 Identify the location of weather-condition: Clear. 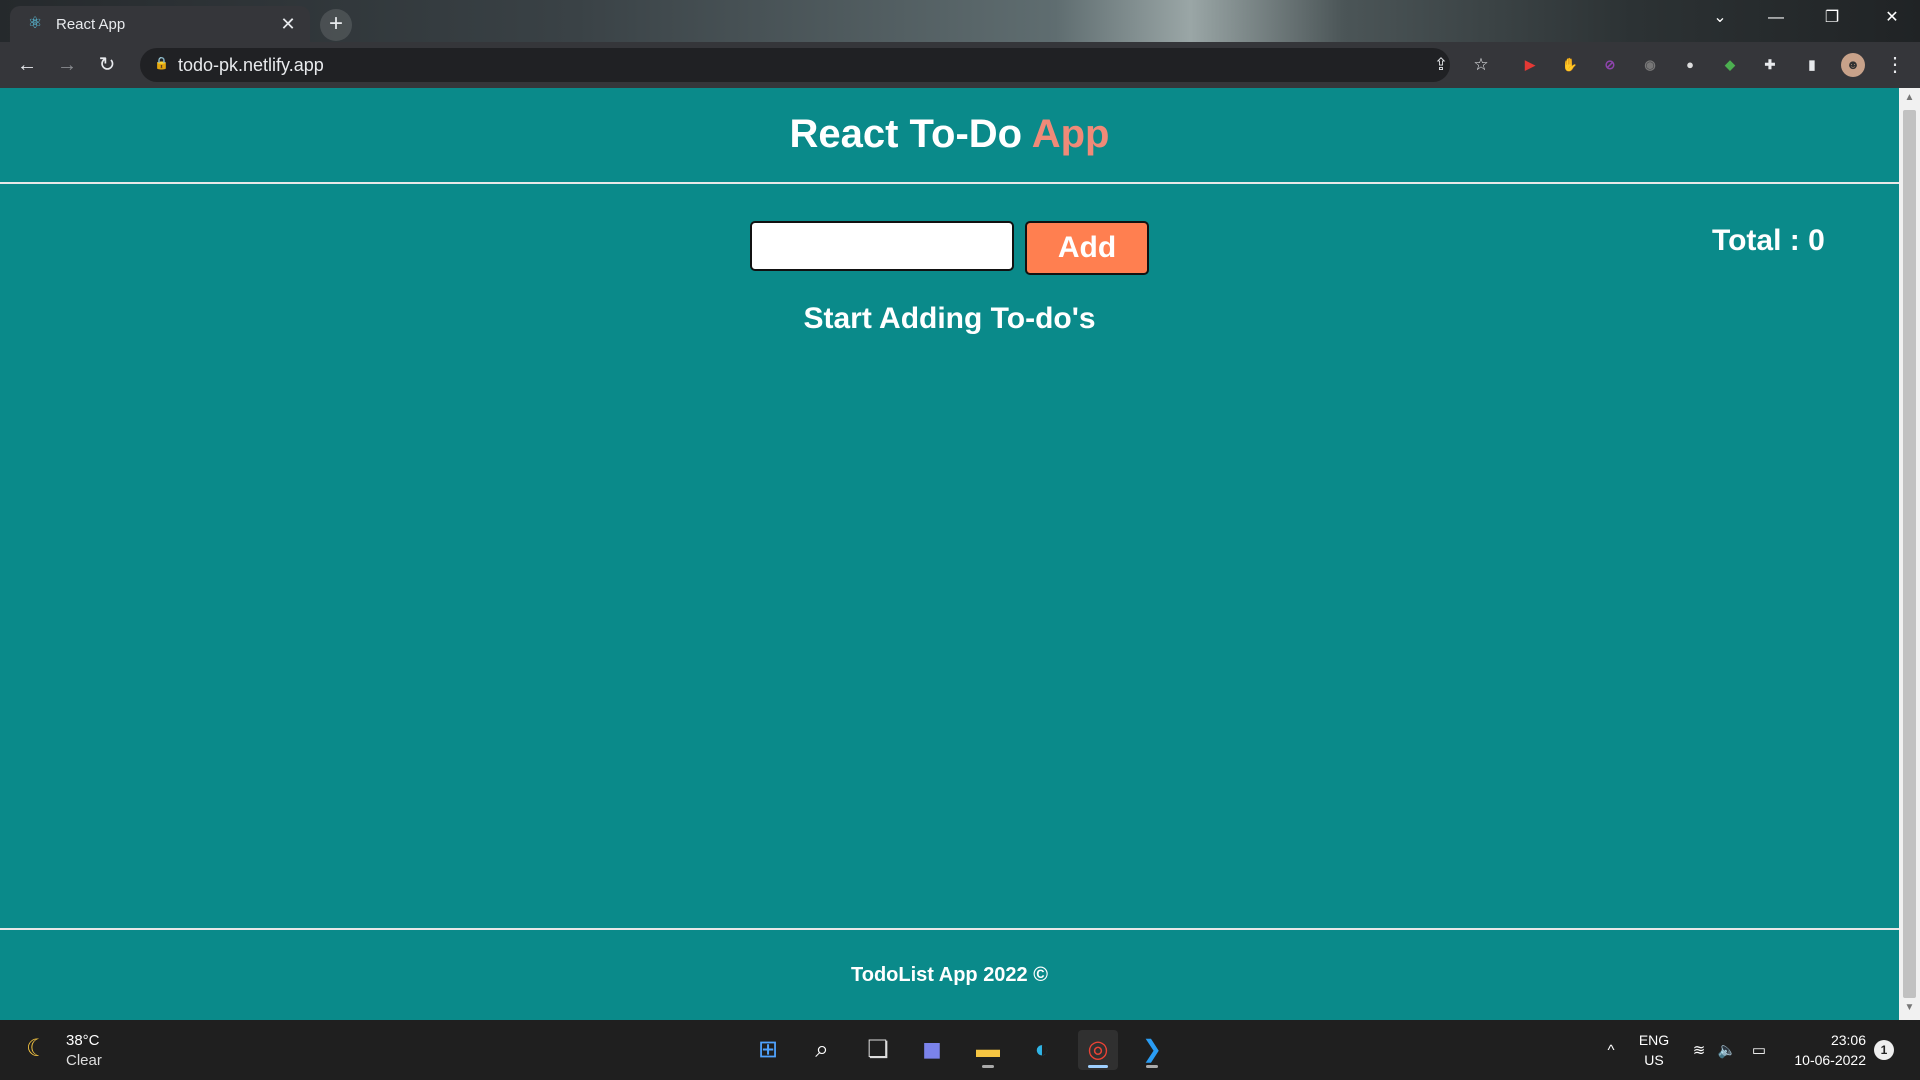
(84, 1060).